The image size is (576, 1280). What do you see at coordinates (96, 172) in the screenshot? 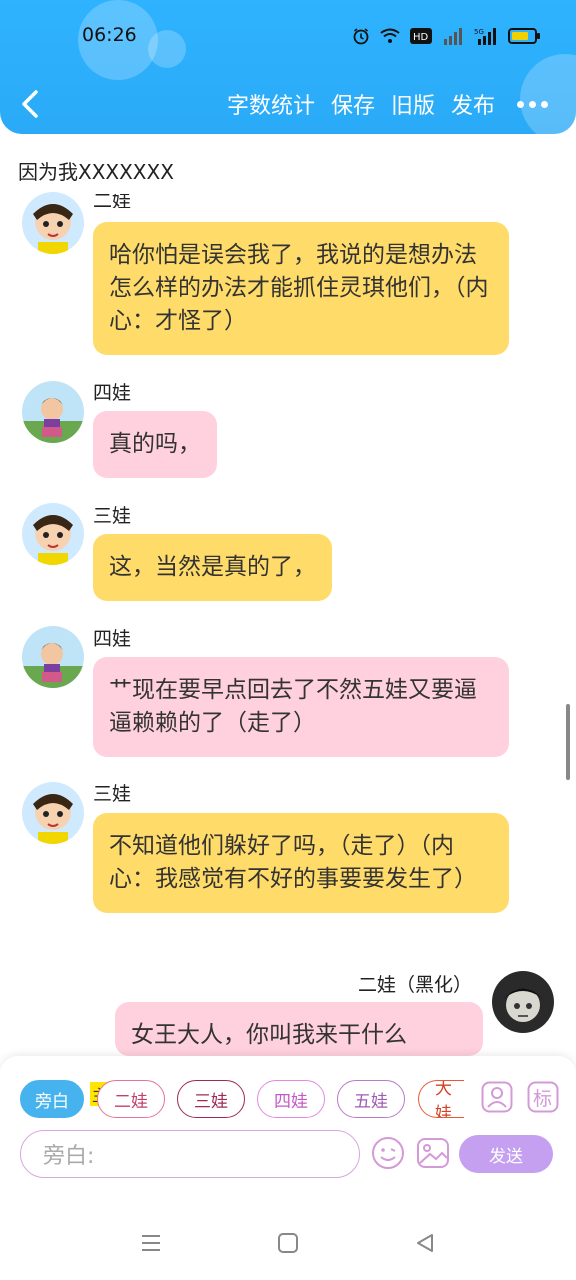
I see `document-title: 因为我XXXXXXX` at bounding box center [96, 172].